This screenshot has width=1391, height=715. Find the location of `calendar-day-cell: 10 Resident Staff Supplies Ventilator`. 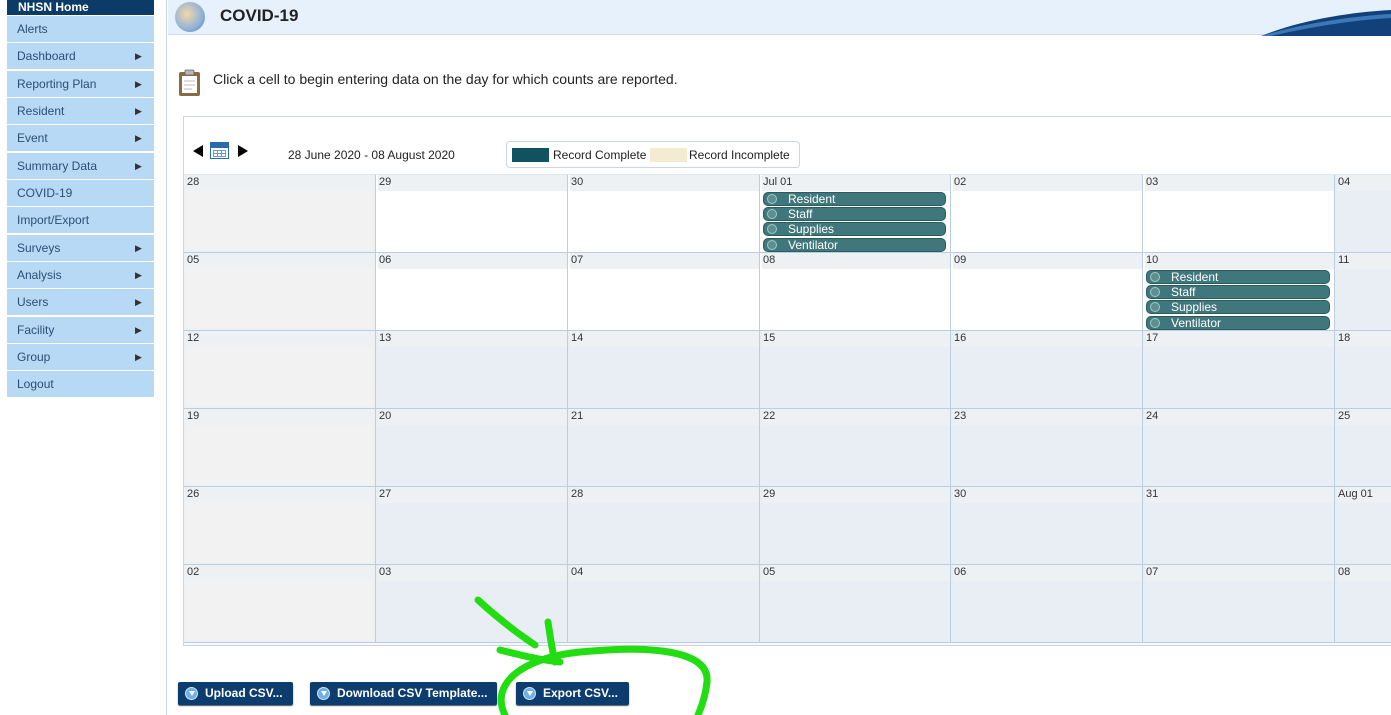

calendar-day-cell: 10 Resident Staff Supplies Ventilator is located at coordinates (1239, 292).